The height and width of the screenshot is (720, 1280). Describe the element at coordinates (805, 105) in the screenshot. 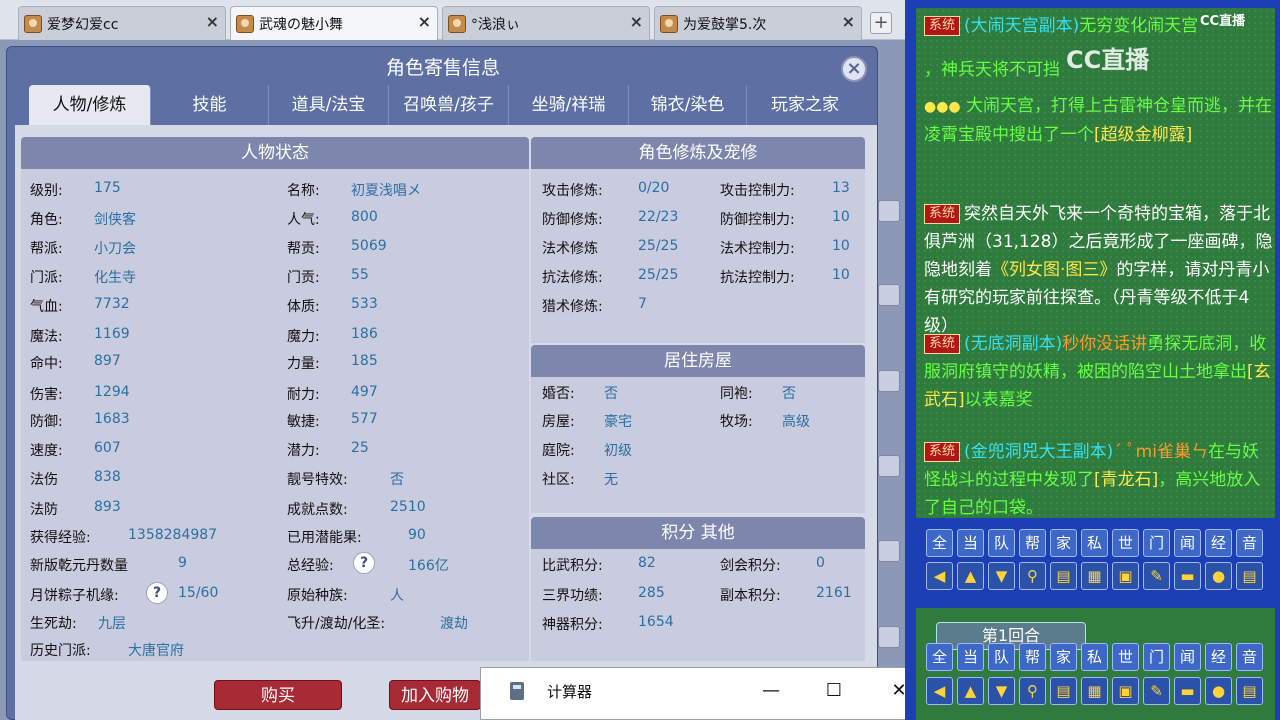

I see `tab-player-home: 玩家之家` at that location.